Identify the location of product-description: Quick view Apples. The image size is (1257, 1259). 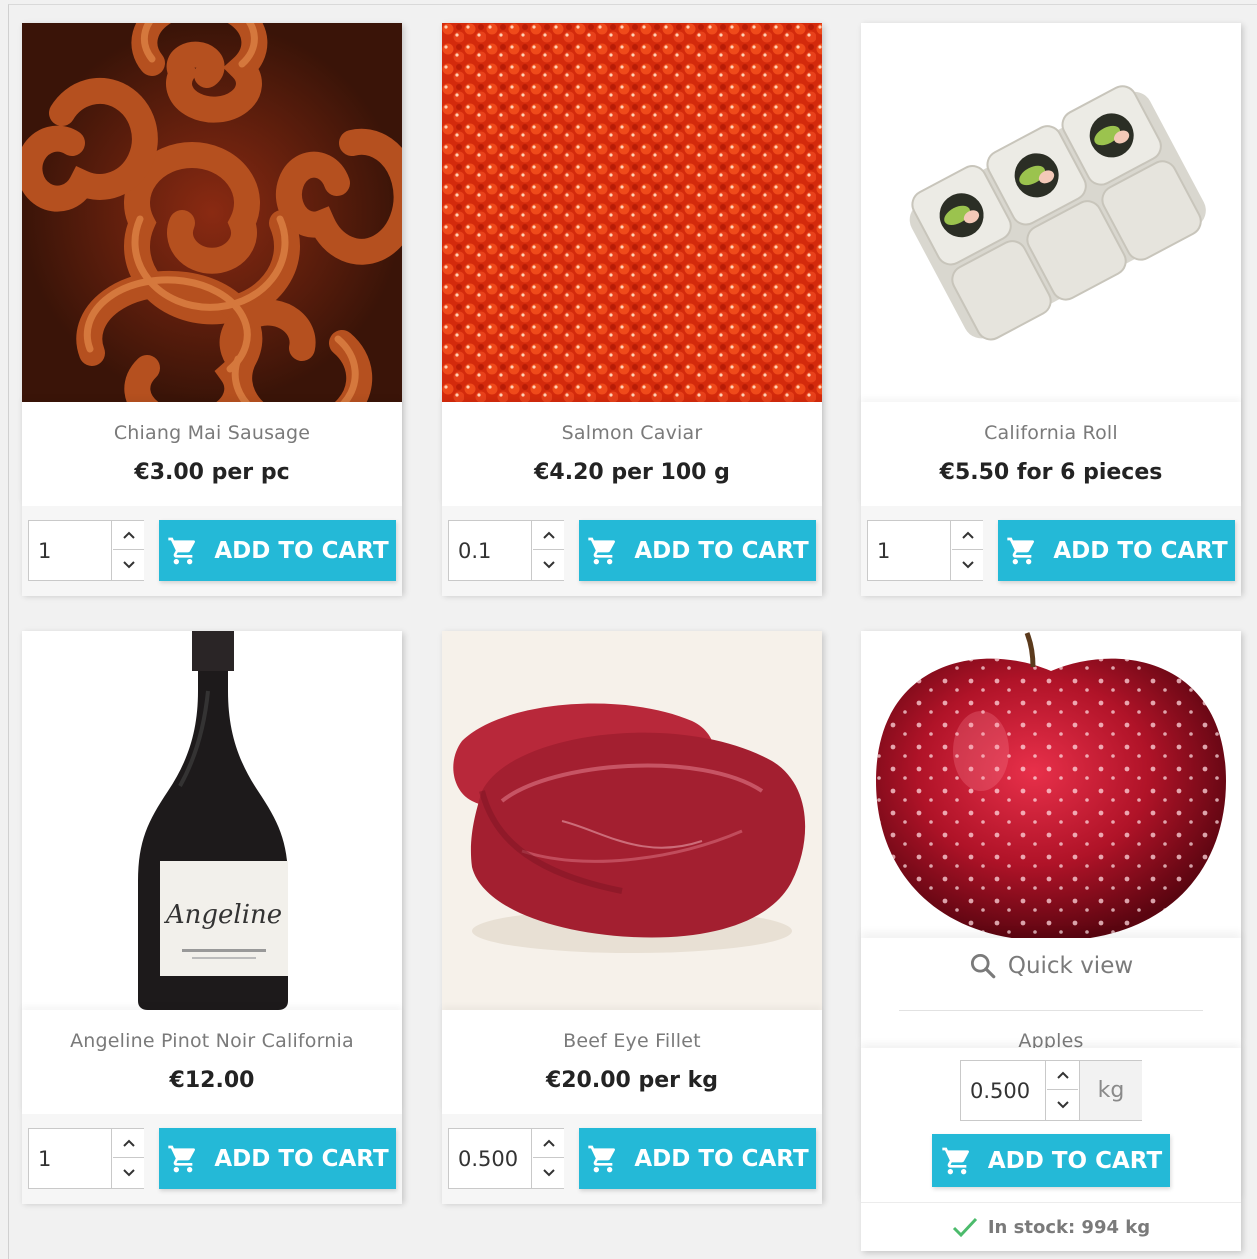
(1051, 995).